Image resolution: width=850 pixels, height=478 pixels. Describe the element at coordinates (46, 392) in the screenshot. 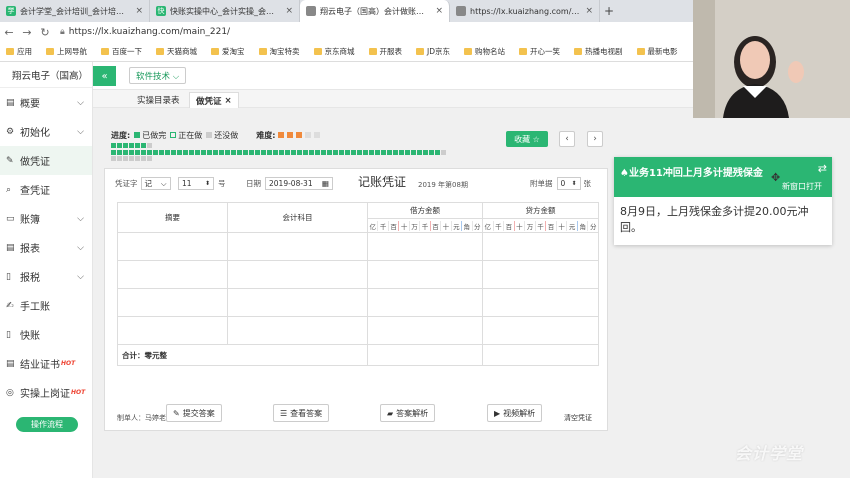

I see `sidebar-item-10: ◎ 实操上岗证 HOT` at that location.